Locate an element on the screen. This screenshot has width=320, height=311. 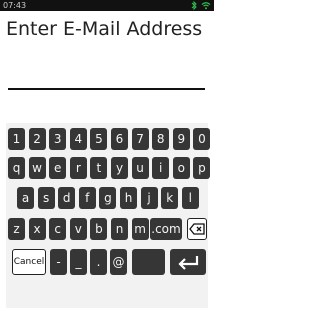
key-e: e is located at coordinates (58, 168).